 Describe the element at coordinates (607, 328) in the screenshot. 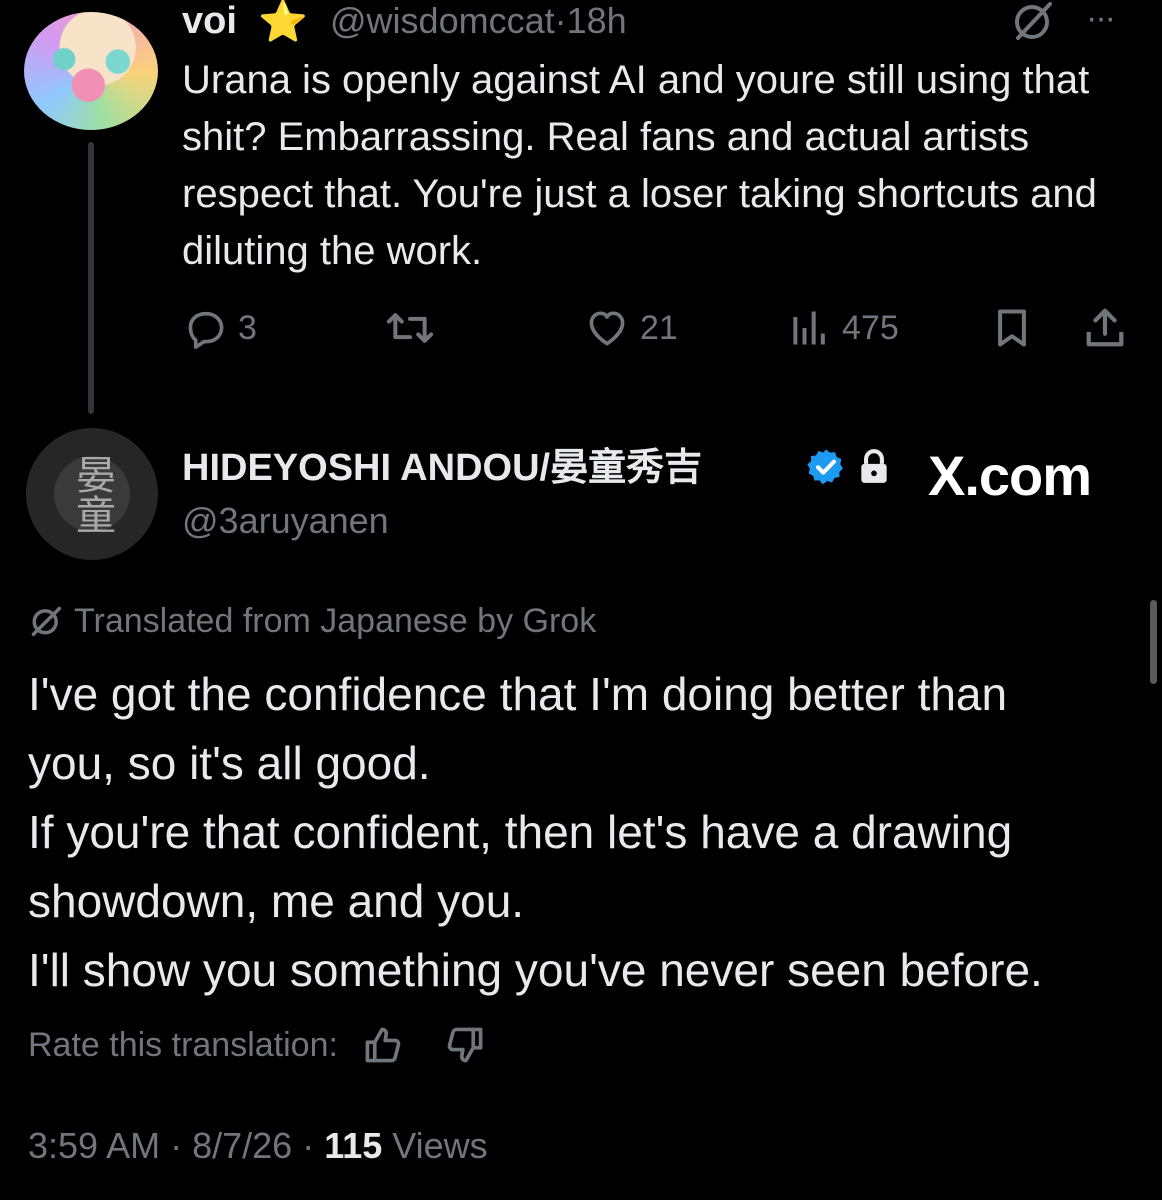

I see `like-icon` at that location.